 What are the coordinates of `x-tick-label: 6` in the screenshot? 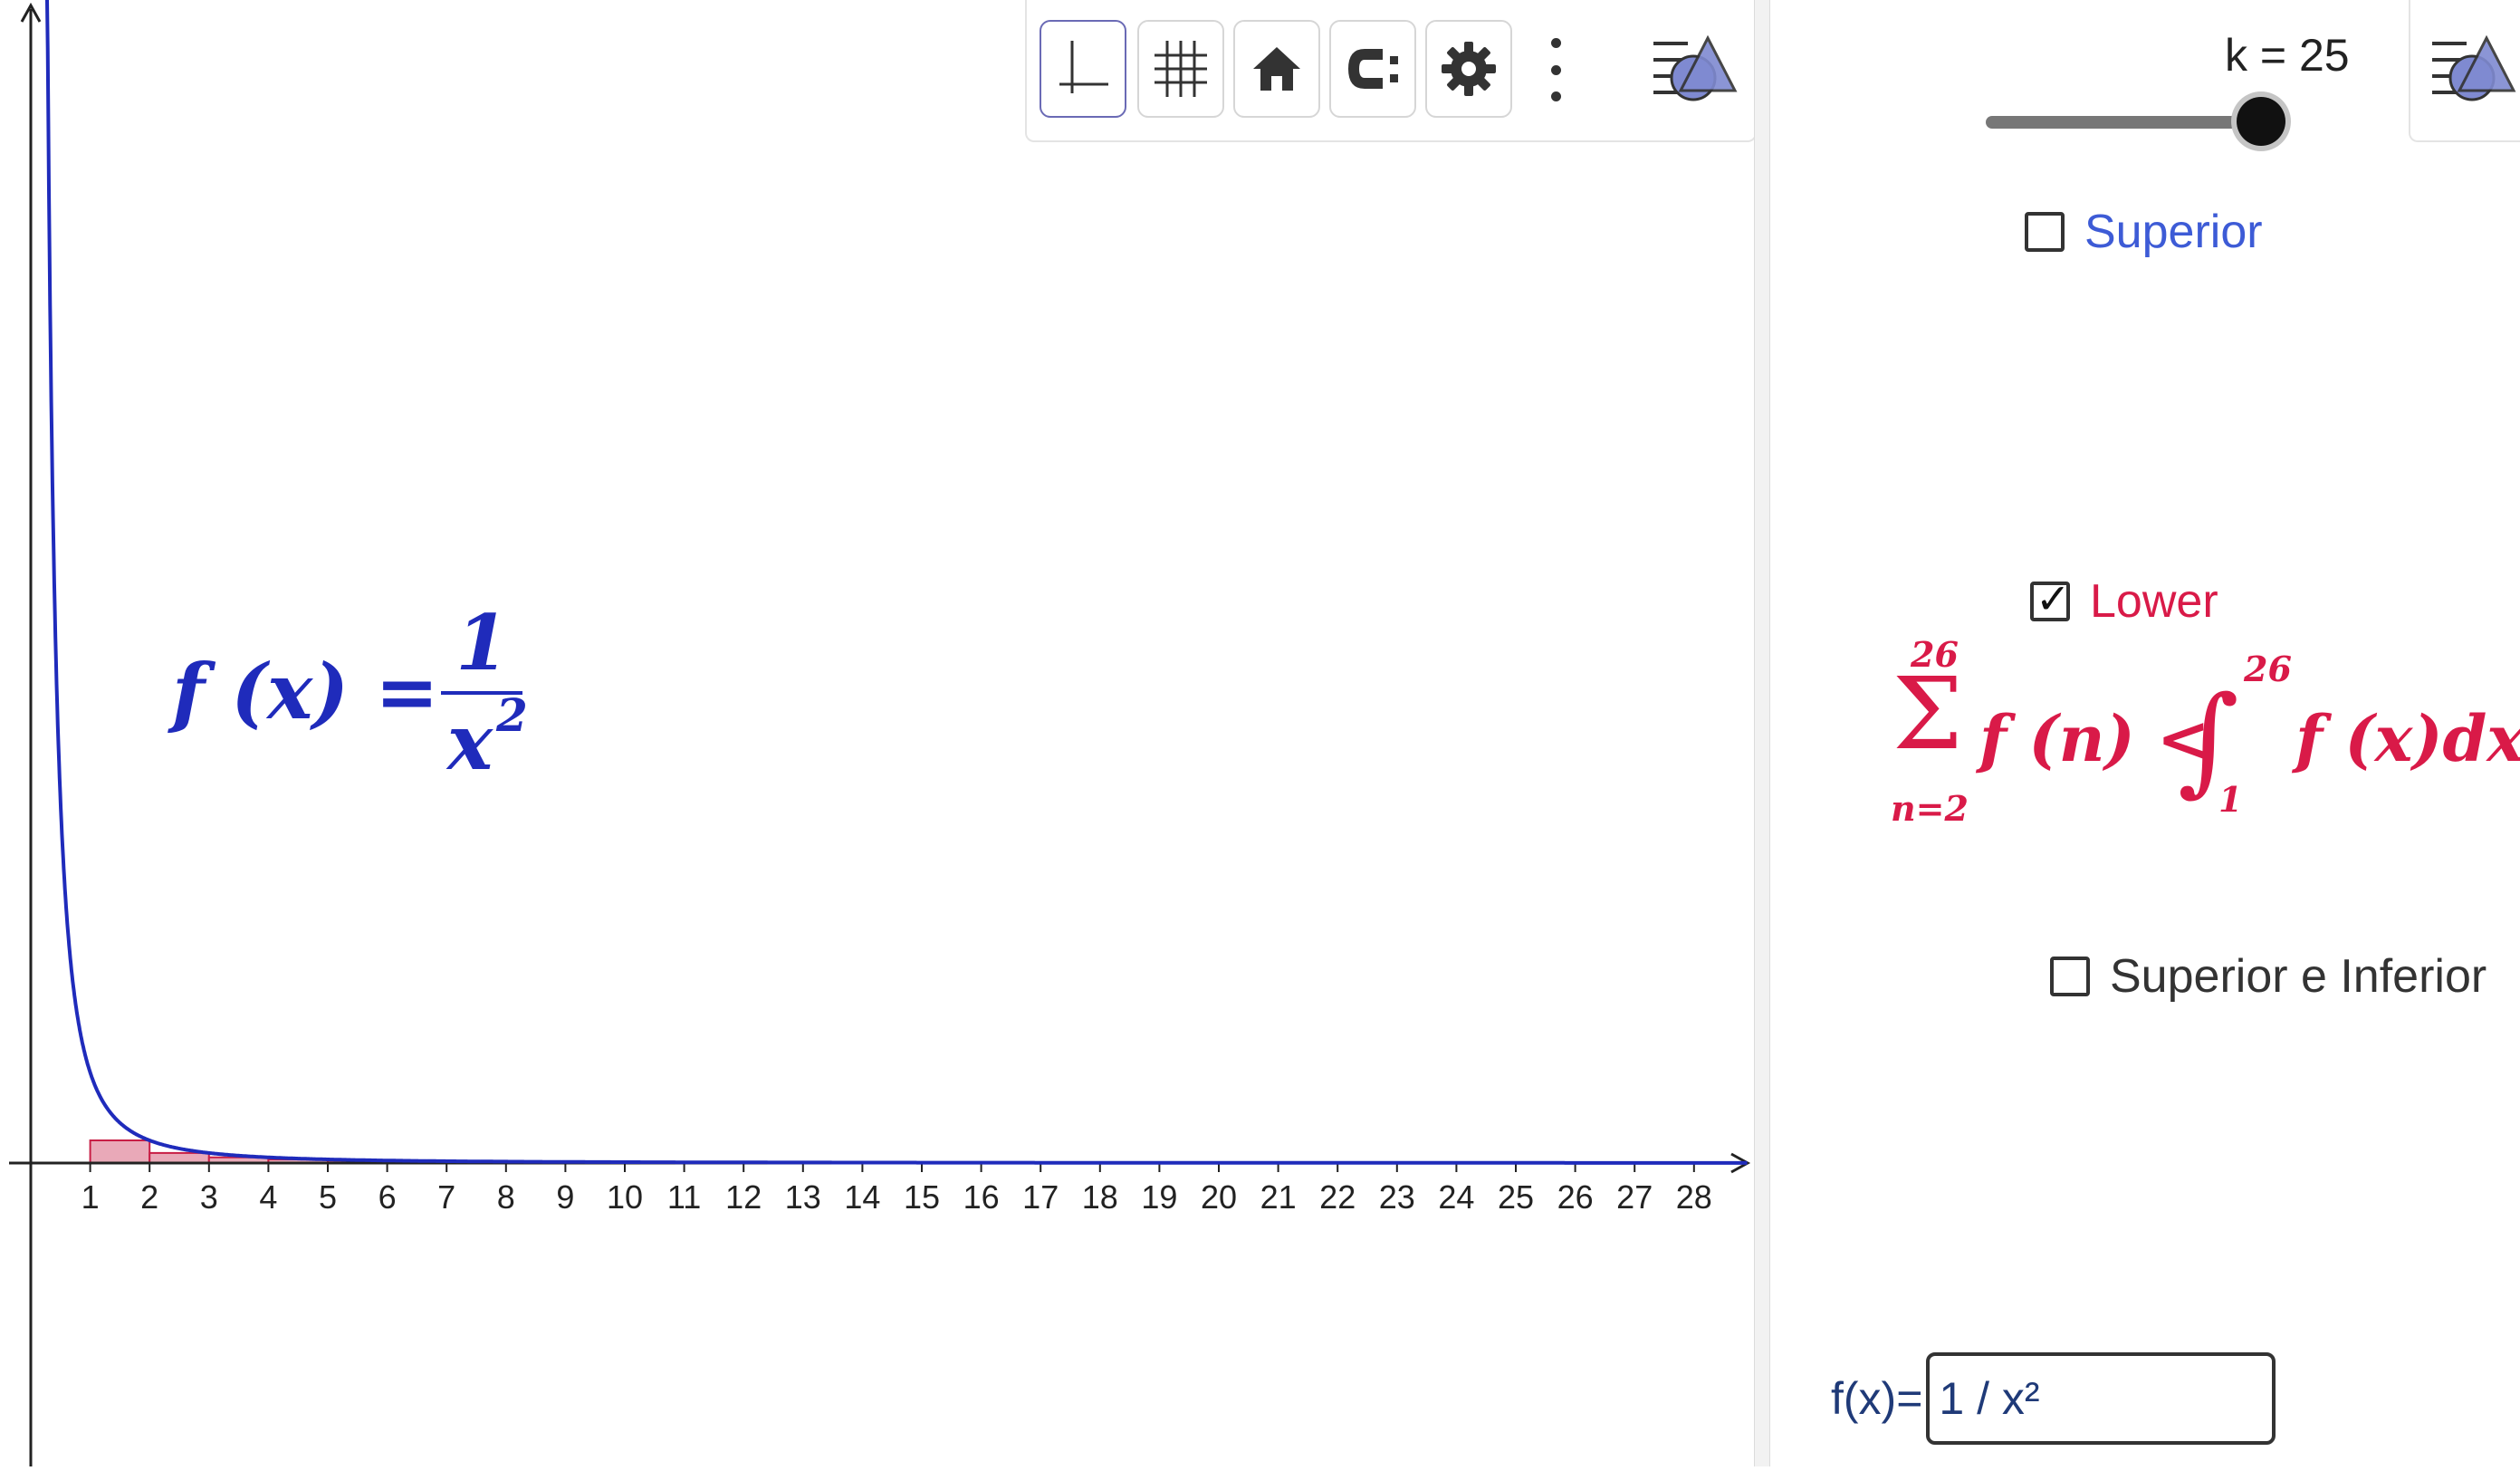 It's located at (388, 1197).